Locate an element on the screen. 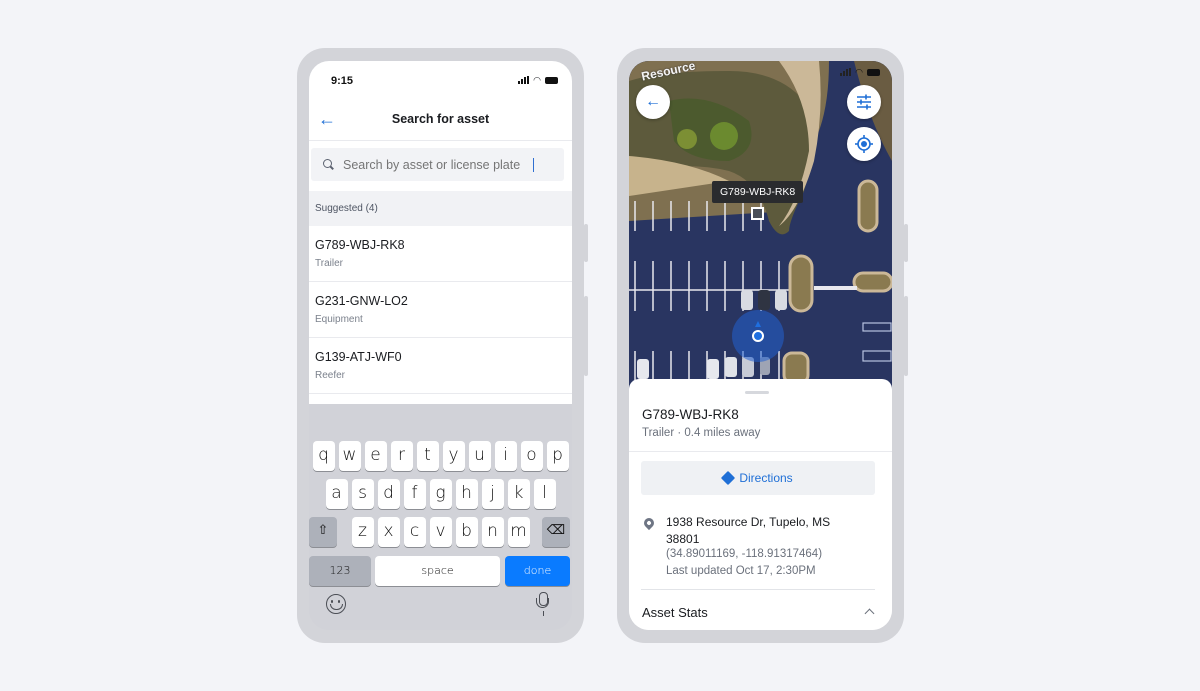  asset-id: G139-ATJ-WF0 is located at coordinates (358, 357).